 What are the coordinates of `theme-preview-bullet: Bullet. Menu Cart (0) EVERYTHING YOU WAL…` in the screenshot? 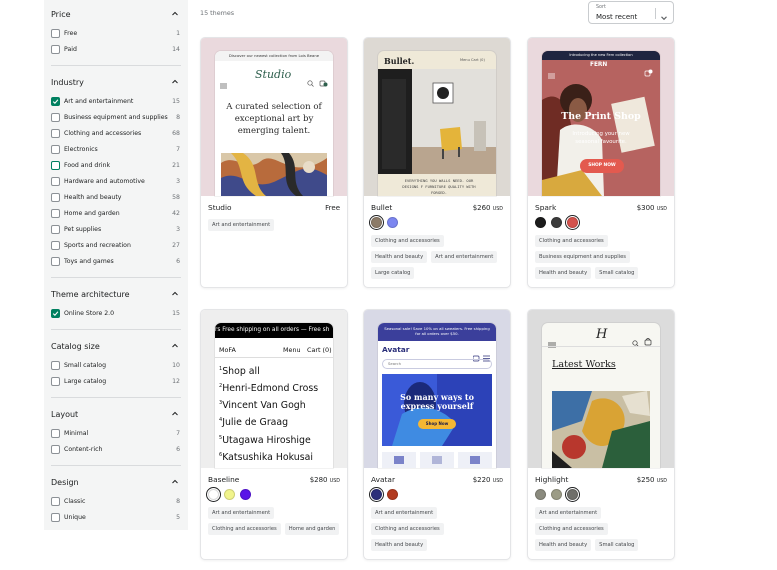 It's located at (437, 117).